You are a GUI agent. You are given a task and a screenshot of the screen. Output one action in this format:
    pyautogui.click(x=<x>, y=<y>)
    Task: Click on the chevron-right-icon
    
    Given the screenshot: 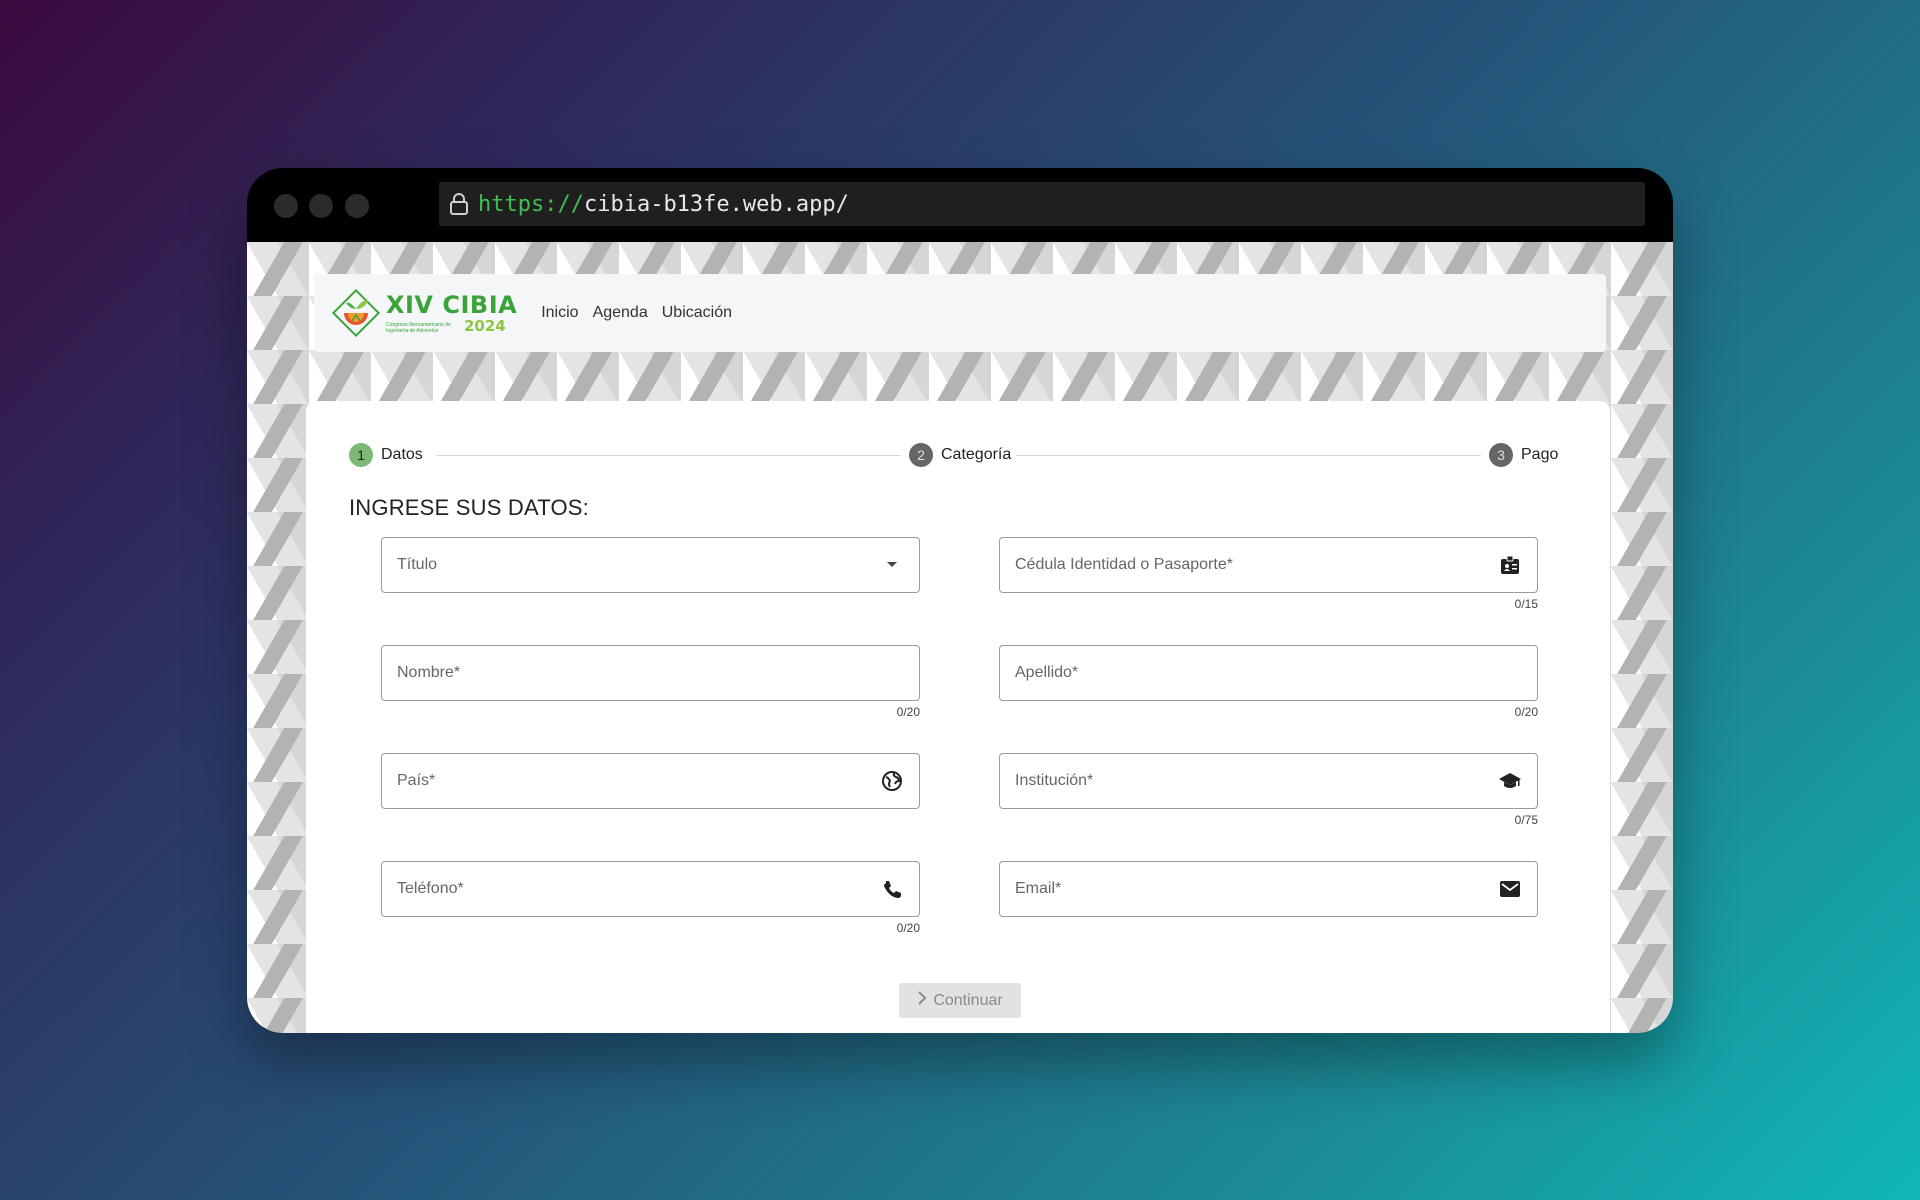 What is the action you would take?
    pyautogui.click(x=922, y=1000)
    